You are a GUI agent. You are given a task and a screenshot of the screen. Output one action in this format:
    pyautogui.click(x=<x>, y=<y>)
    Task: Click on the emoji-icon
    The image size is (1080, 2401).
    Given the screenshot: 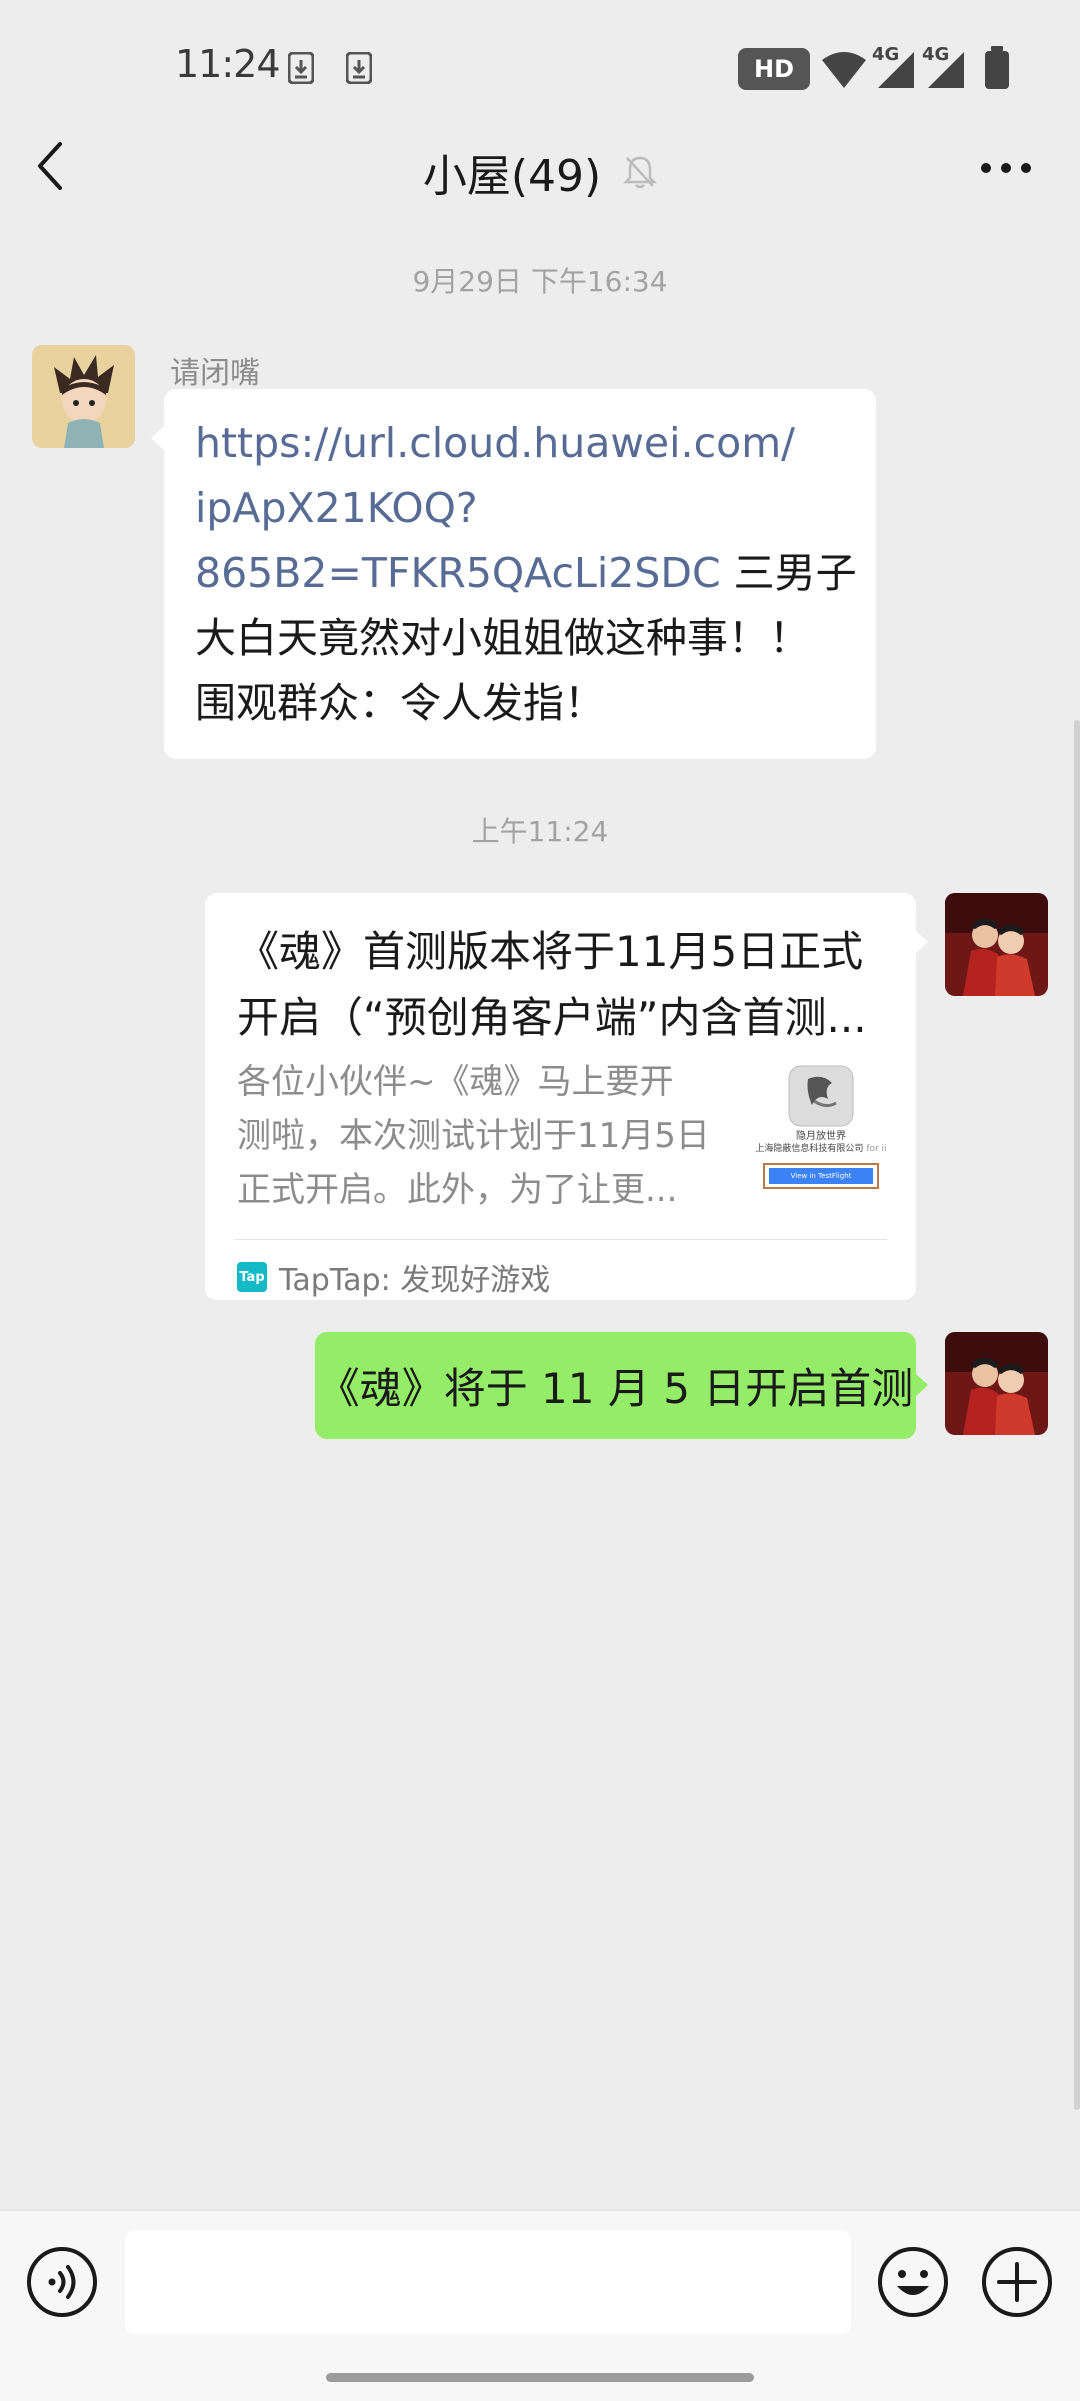 What is the action you would take?
    pyautogui.click(x=913, y=2282)
    